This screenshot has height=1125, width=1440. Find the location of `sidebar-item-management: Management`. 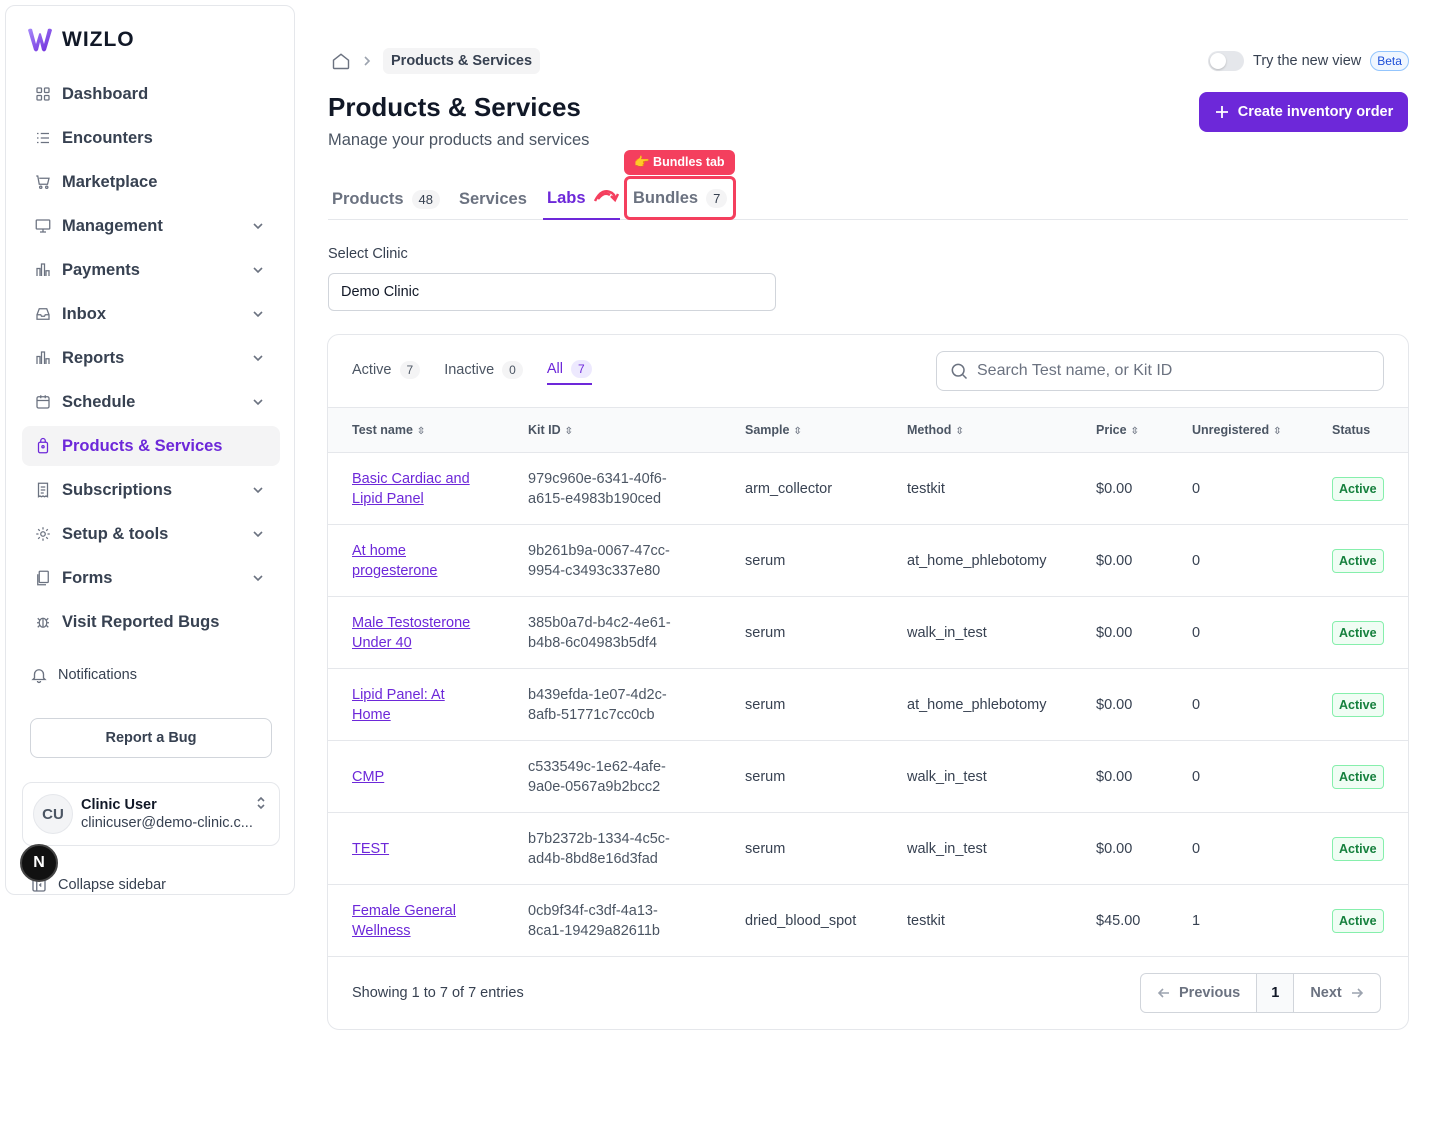

sidebar-item-management: Management is located at coordinates (151, 226).